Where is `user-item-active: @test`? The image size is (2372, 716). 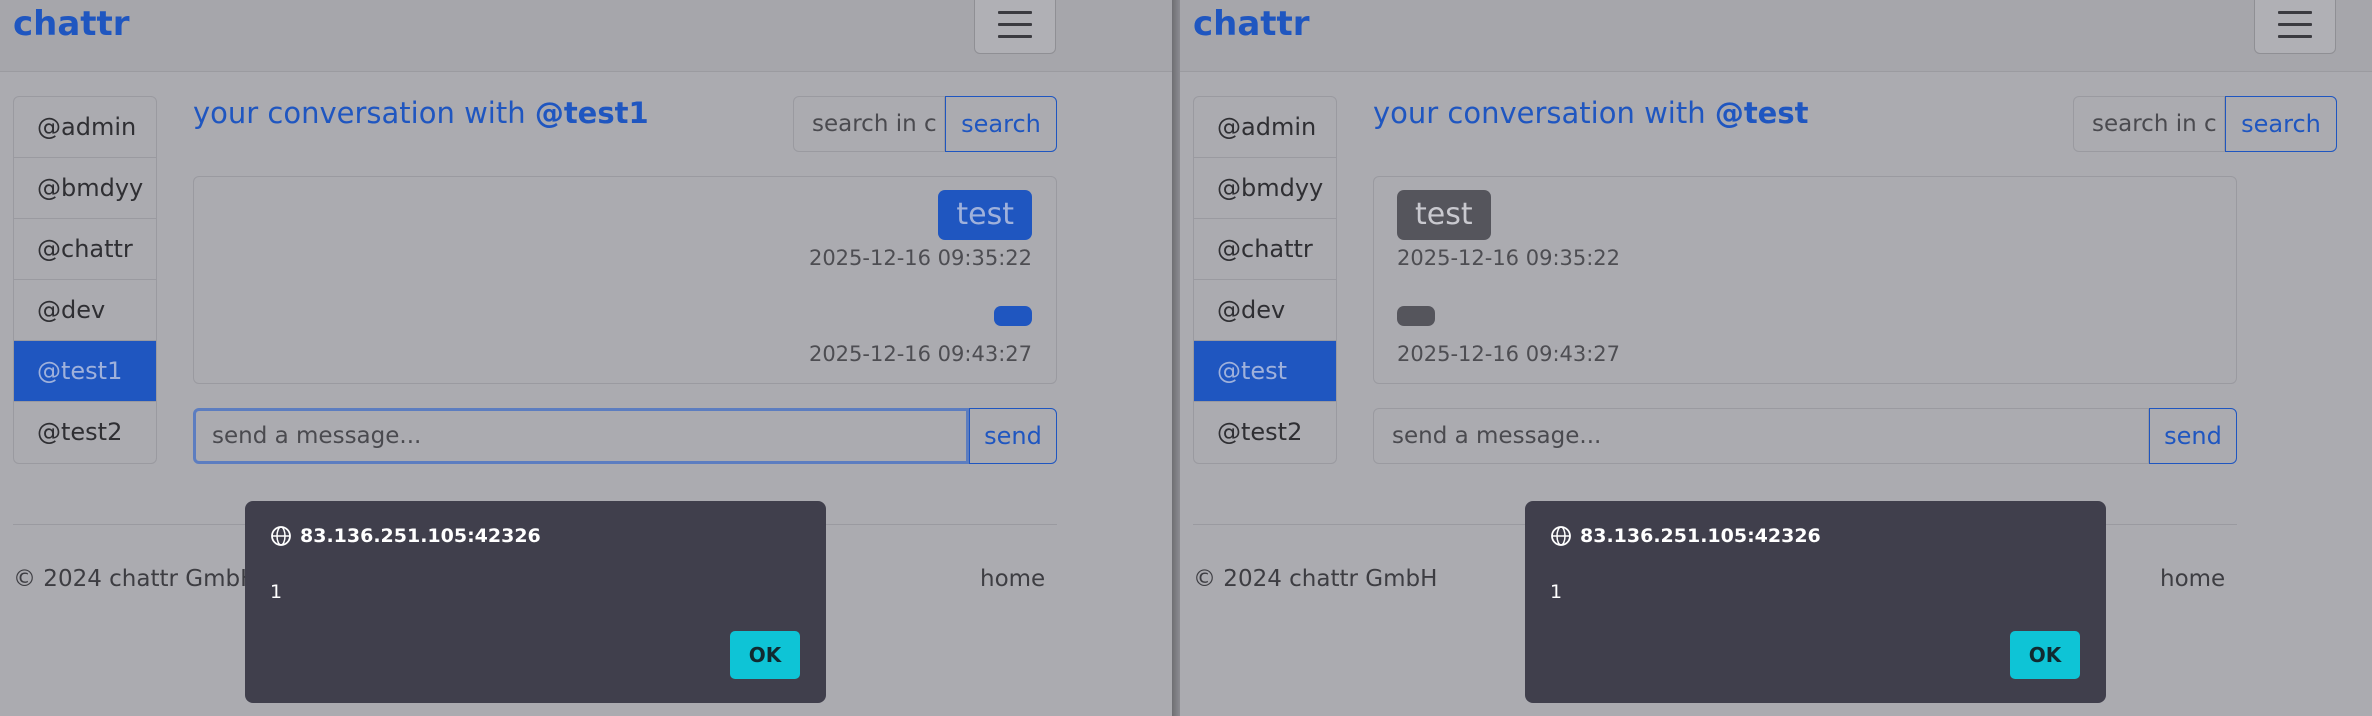 user-item-active: @test is located at coordinates (1265, 371).